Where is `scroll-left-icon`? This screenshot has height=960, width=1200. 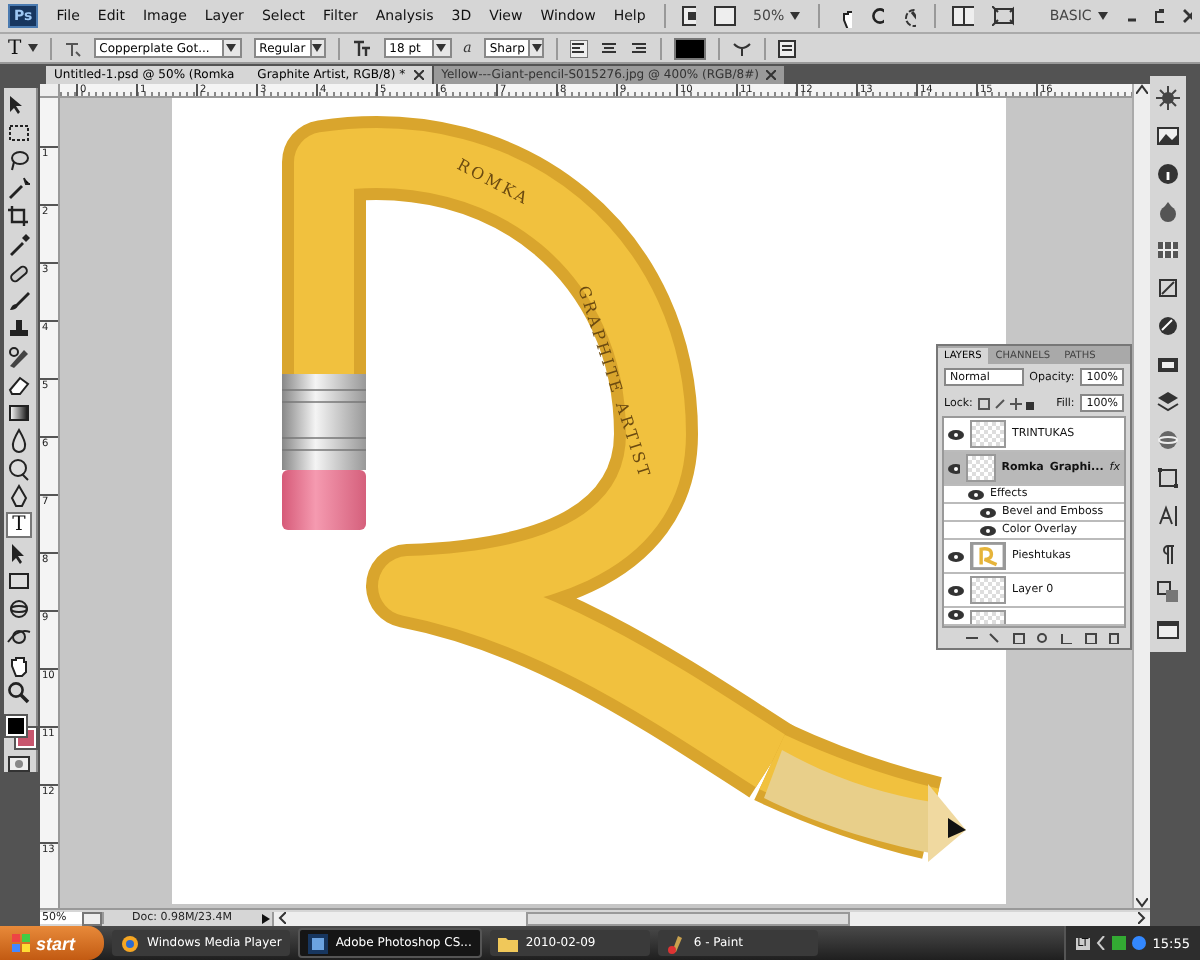
scroll-left-icon is located at coordinates (282, 918).